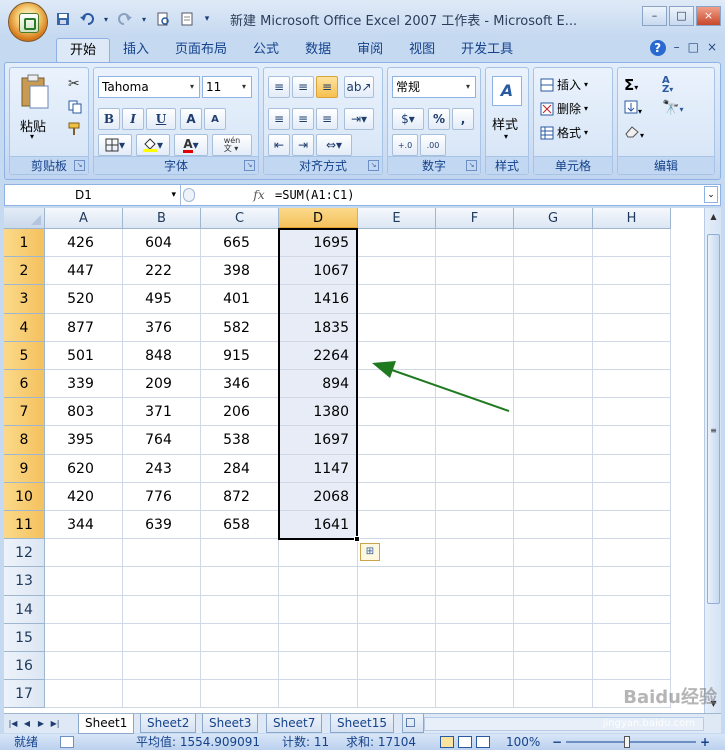 The height and width of the screenshot is (750, 725). What do you see at coordinates (240, 553) in the screenshot?
I see `cell-c12` at bounding box center [240, 553].